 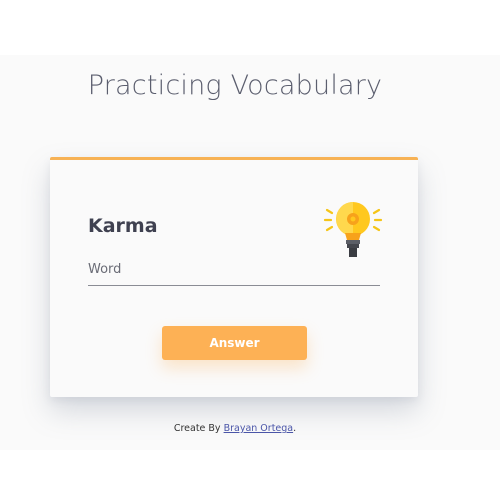 I want to click on word-input, so click(x=234, y=269).